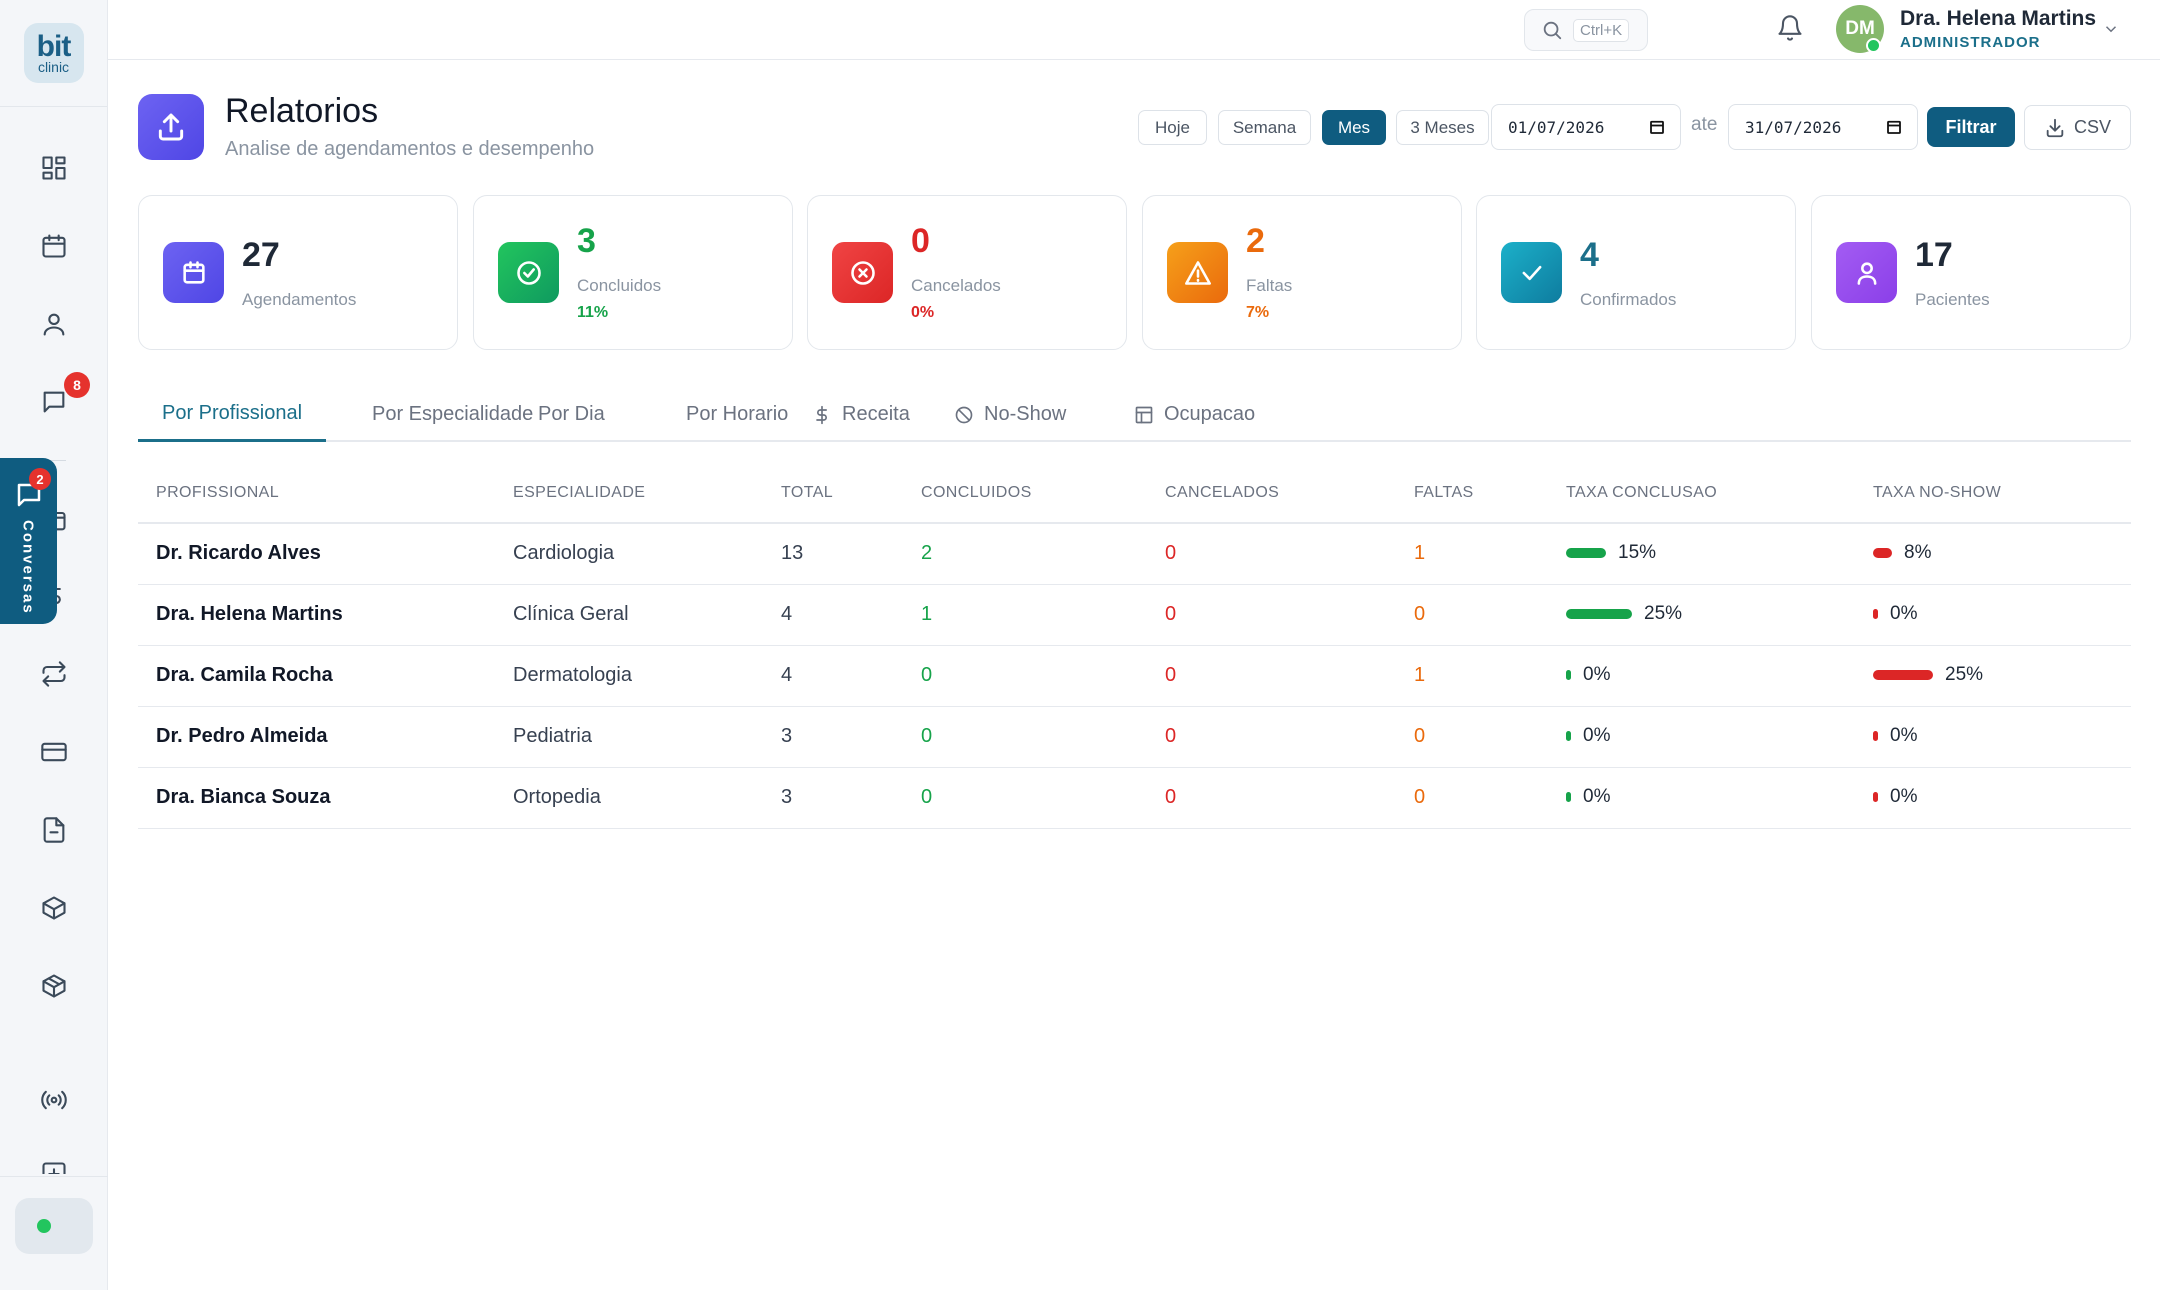 This screenshot has height=1290, width=2160. Describe the element at coordinates (1628, 299) in the screenshot. I see `stat-label: Confirmados` at that location.